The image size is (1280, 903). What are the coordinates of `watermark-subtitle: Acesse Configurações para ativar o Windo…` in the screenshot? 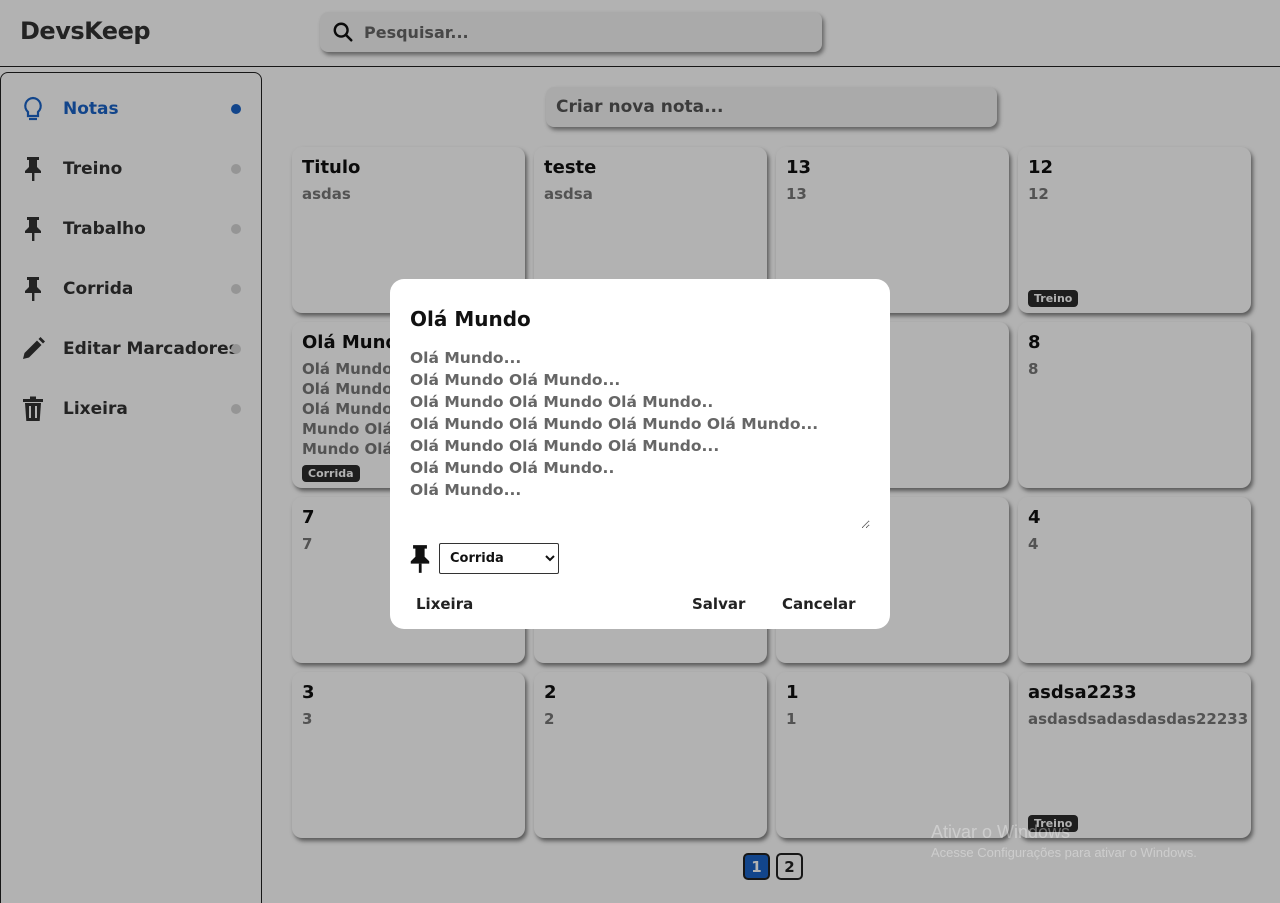 It's located at (1064, 852).